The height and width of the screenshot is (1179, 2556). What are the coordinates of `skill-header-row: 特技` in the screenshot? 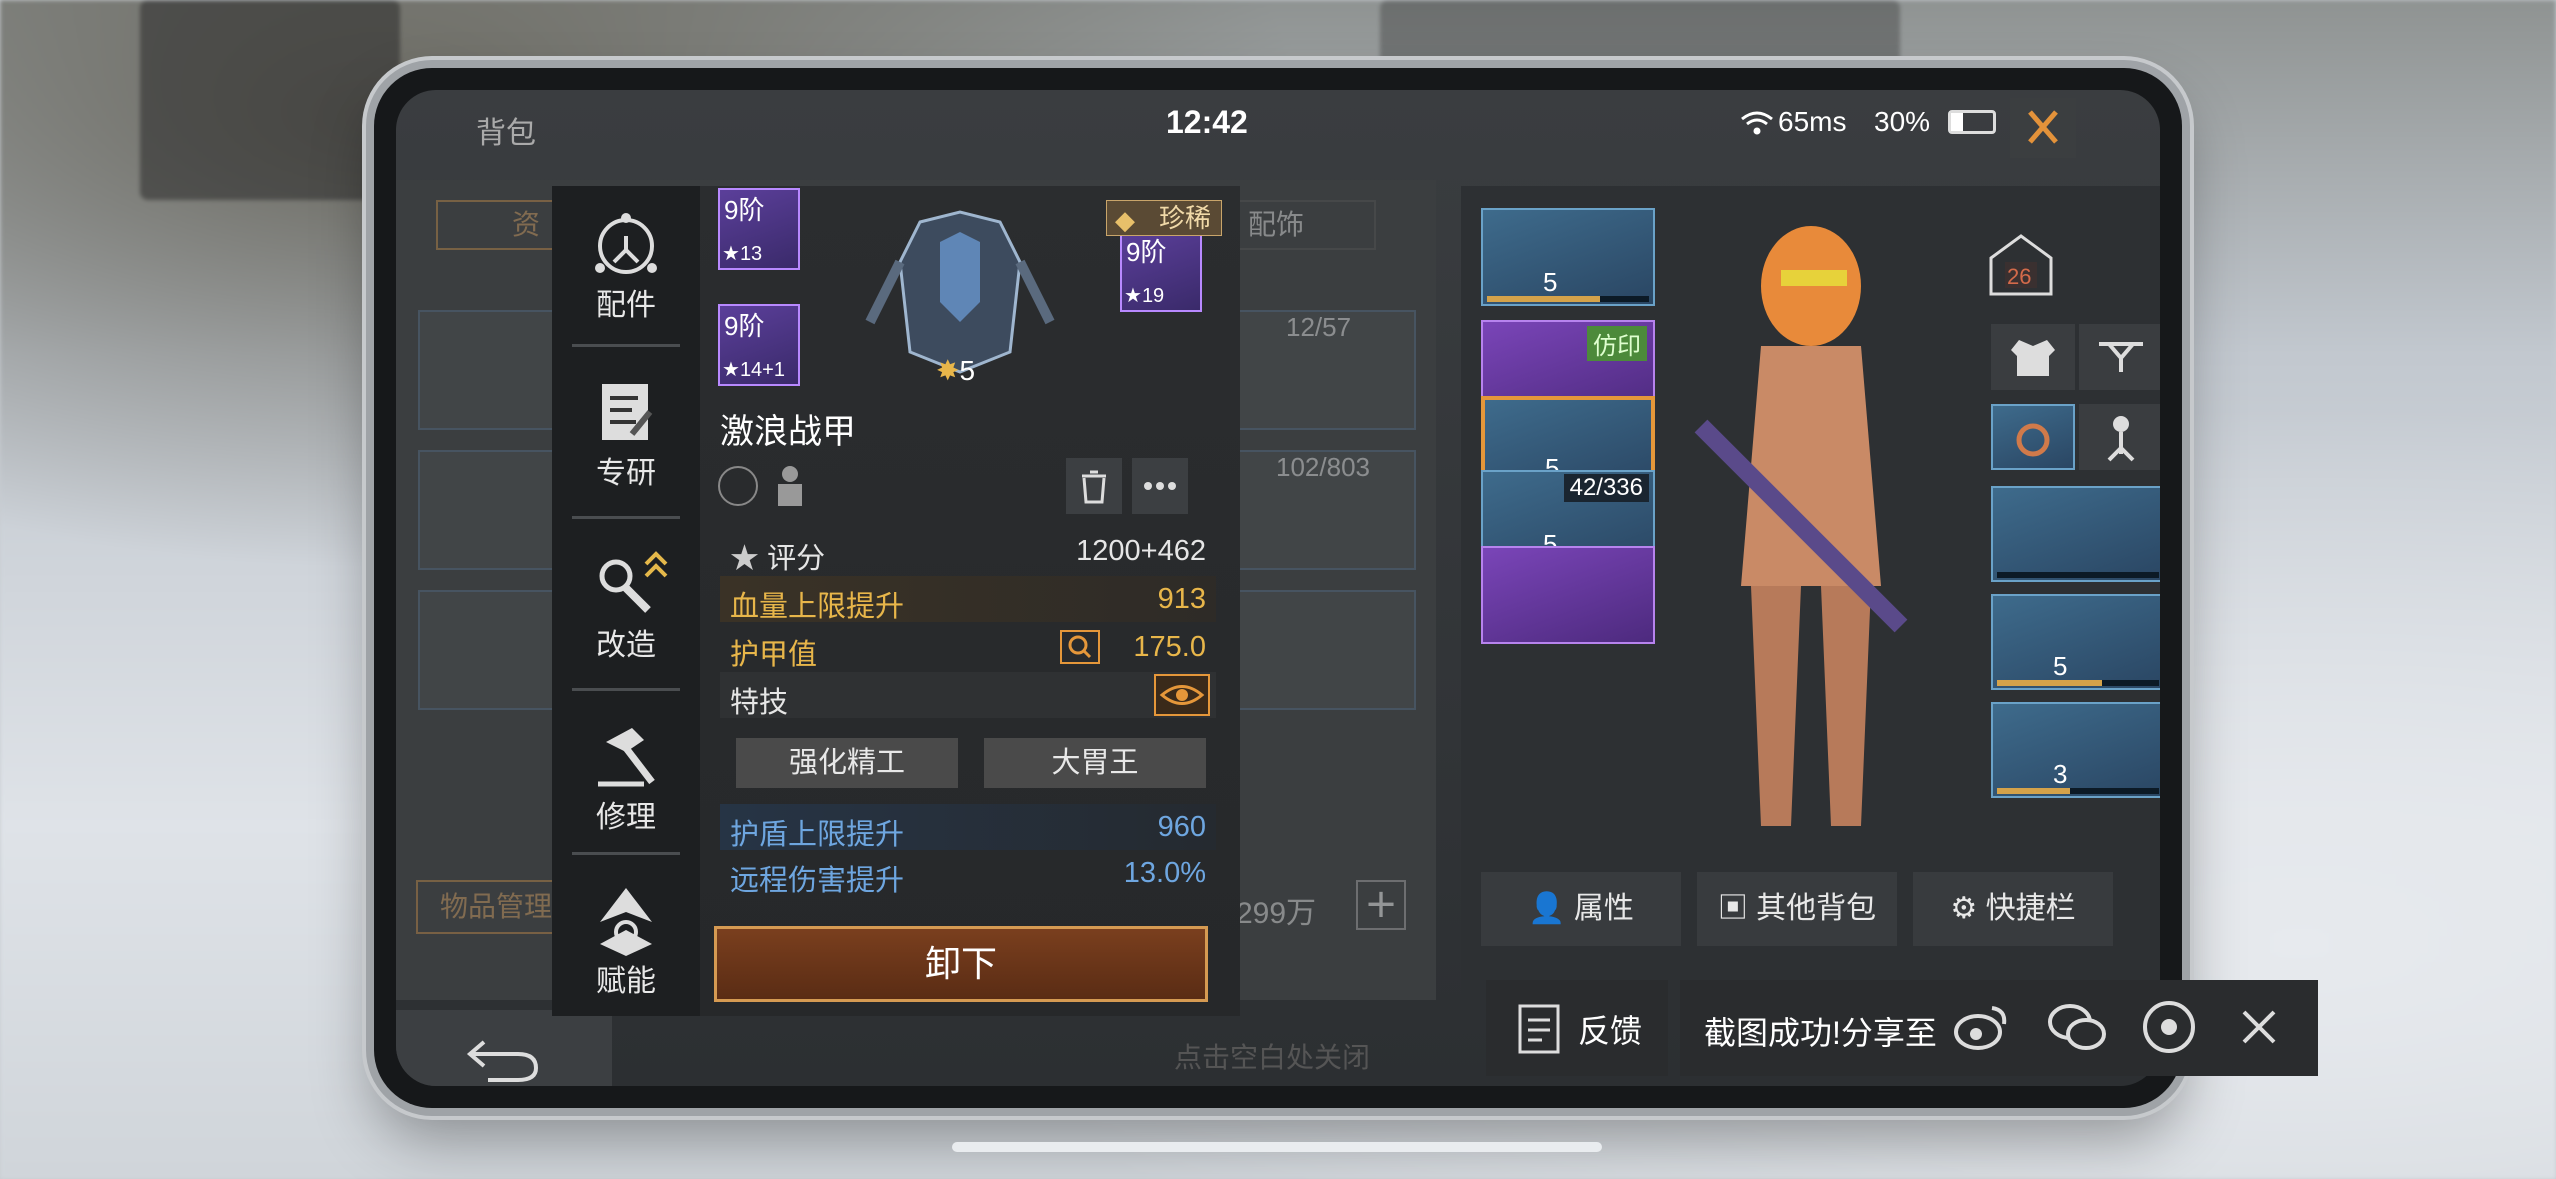 It's located at (968, 695).